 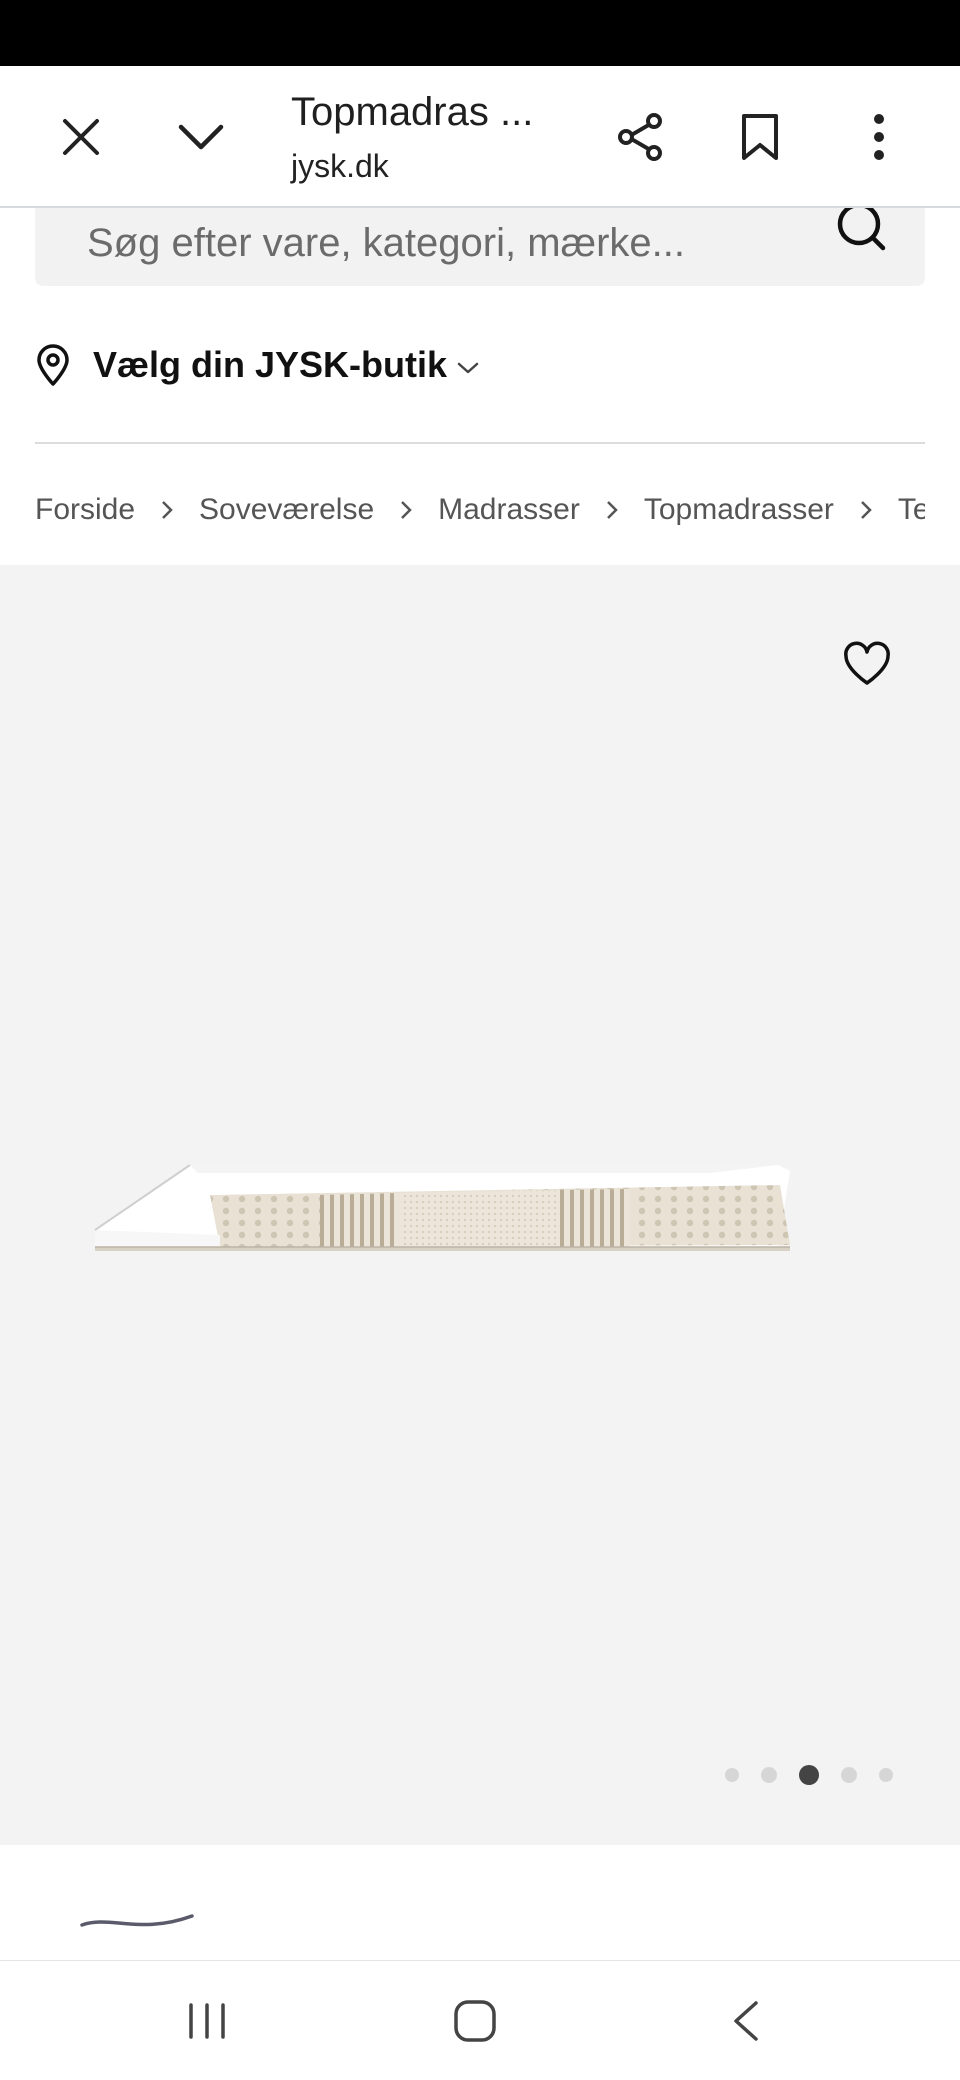 I want to click on home-icon, so click(x=475, y=2021).